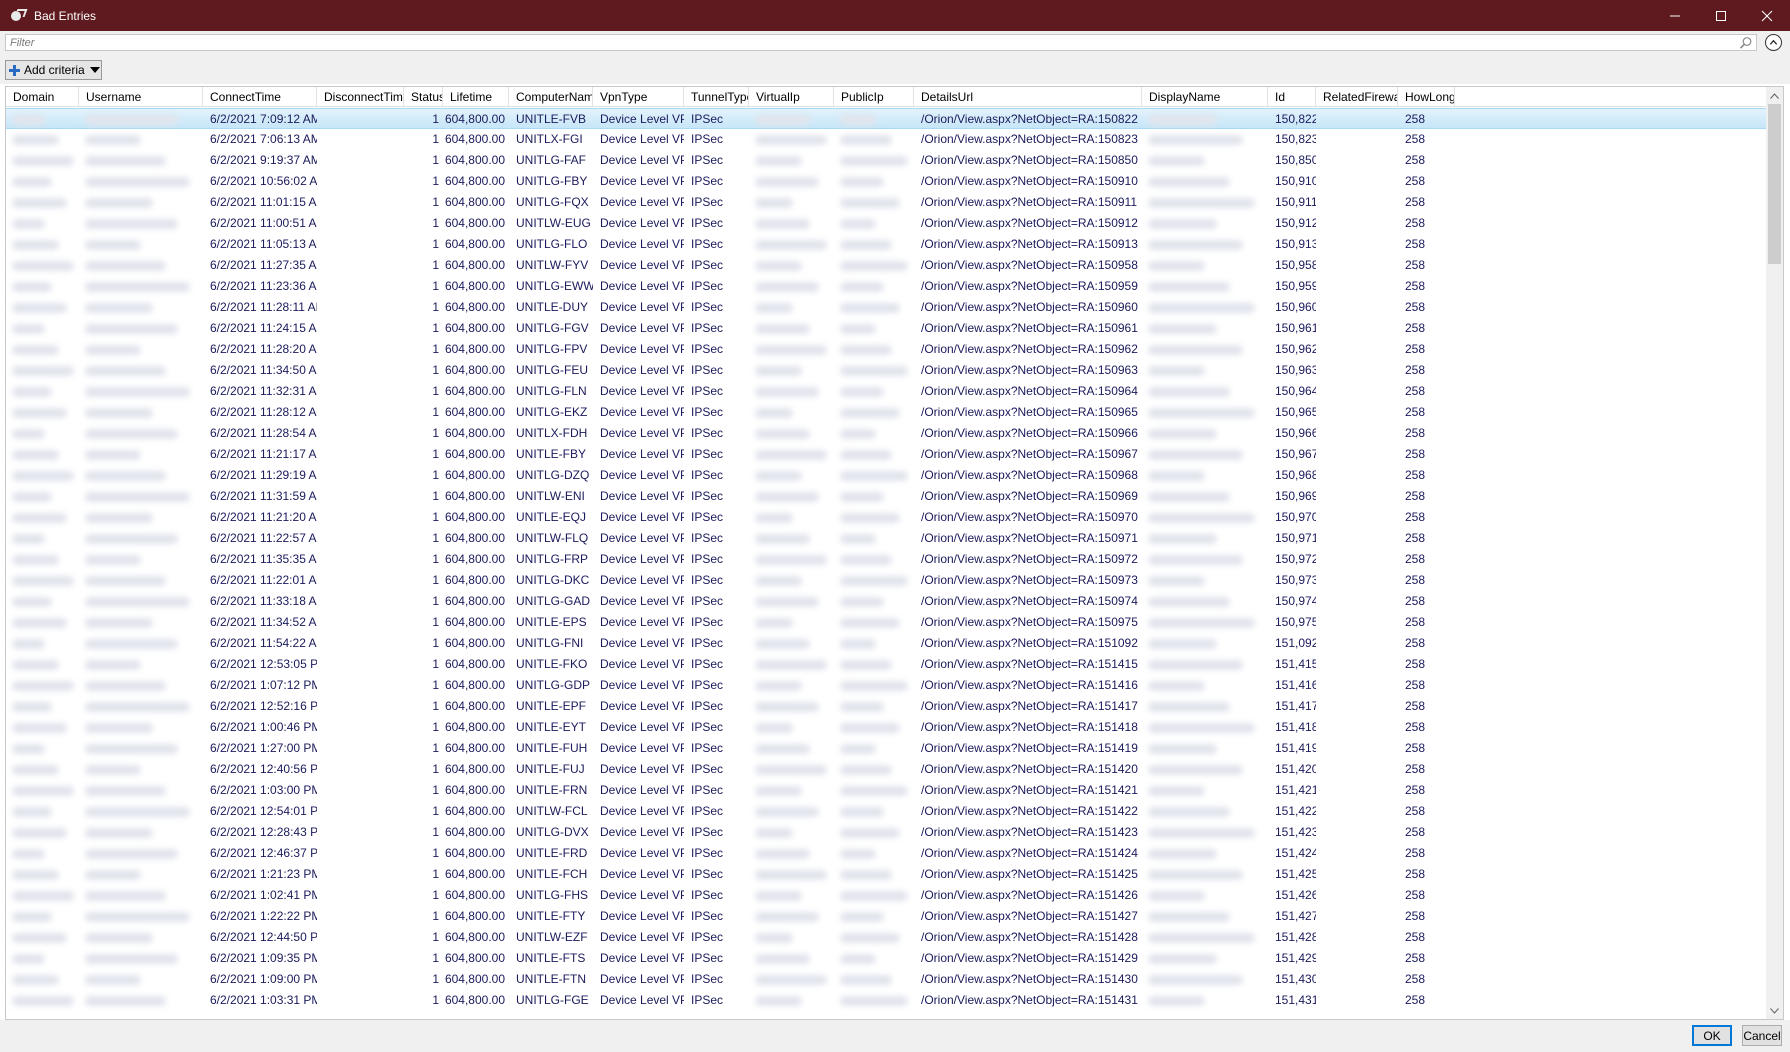 The width and height of the screenshot is (1790, 1052). I want to click on filter-input, so click(881, 42).